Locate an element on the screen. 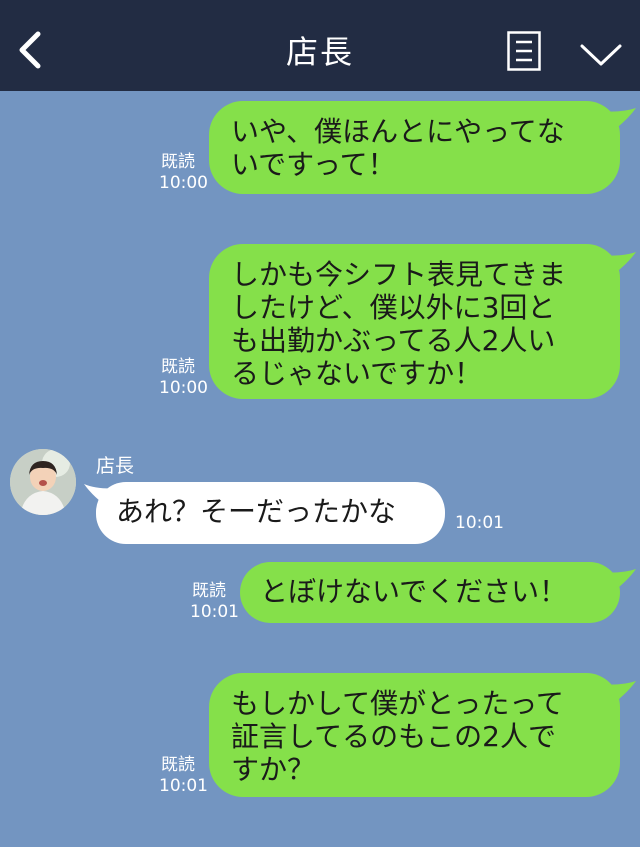  message-bubble: とぼけないでください！ is located at coordinates (430, 592).